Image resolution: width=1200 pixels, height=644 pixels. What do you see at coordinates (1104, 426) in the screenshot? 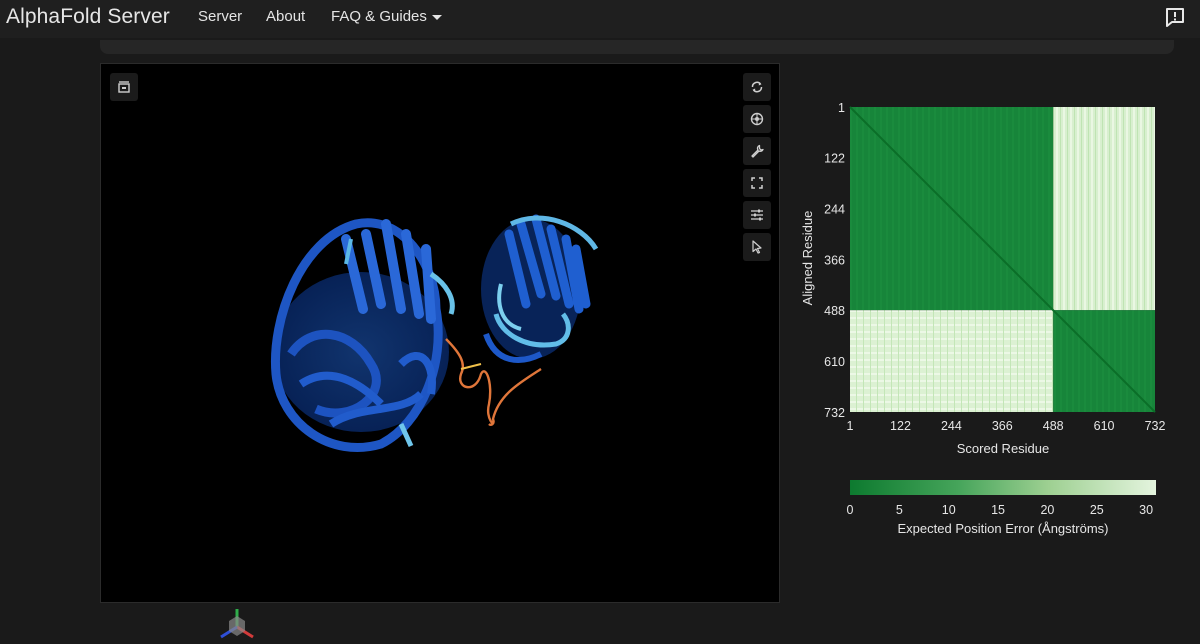
I see `x-tick-label: 610` at bounding box center [1104, 426].